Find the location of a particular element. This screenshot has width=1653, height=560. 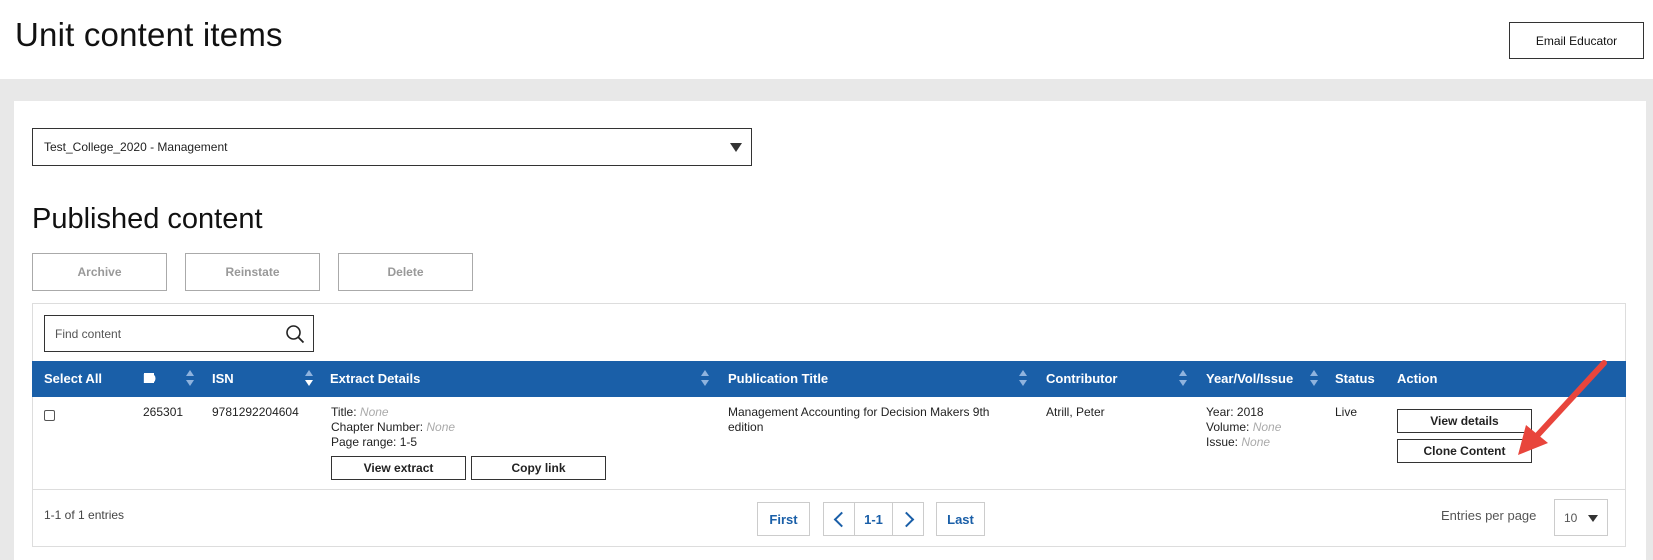

sort-isn-icon is located at coordinates (309, 379).